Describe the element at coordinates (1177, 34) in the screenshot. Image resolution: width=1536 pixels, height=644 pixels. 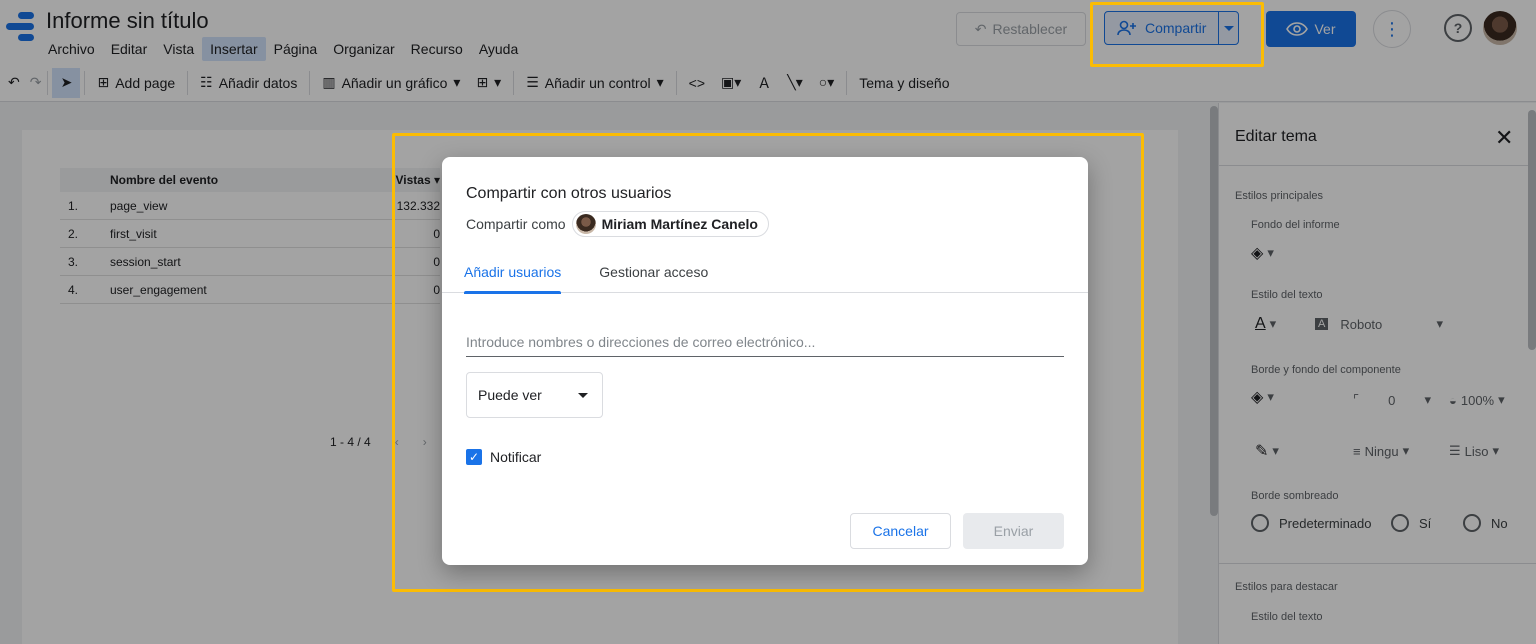
I see `share-highlight-frame` at that location.